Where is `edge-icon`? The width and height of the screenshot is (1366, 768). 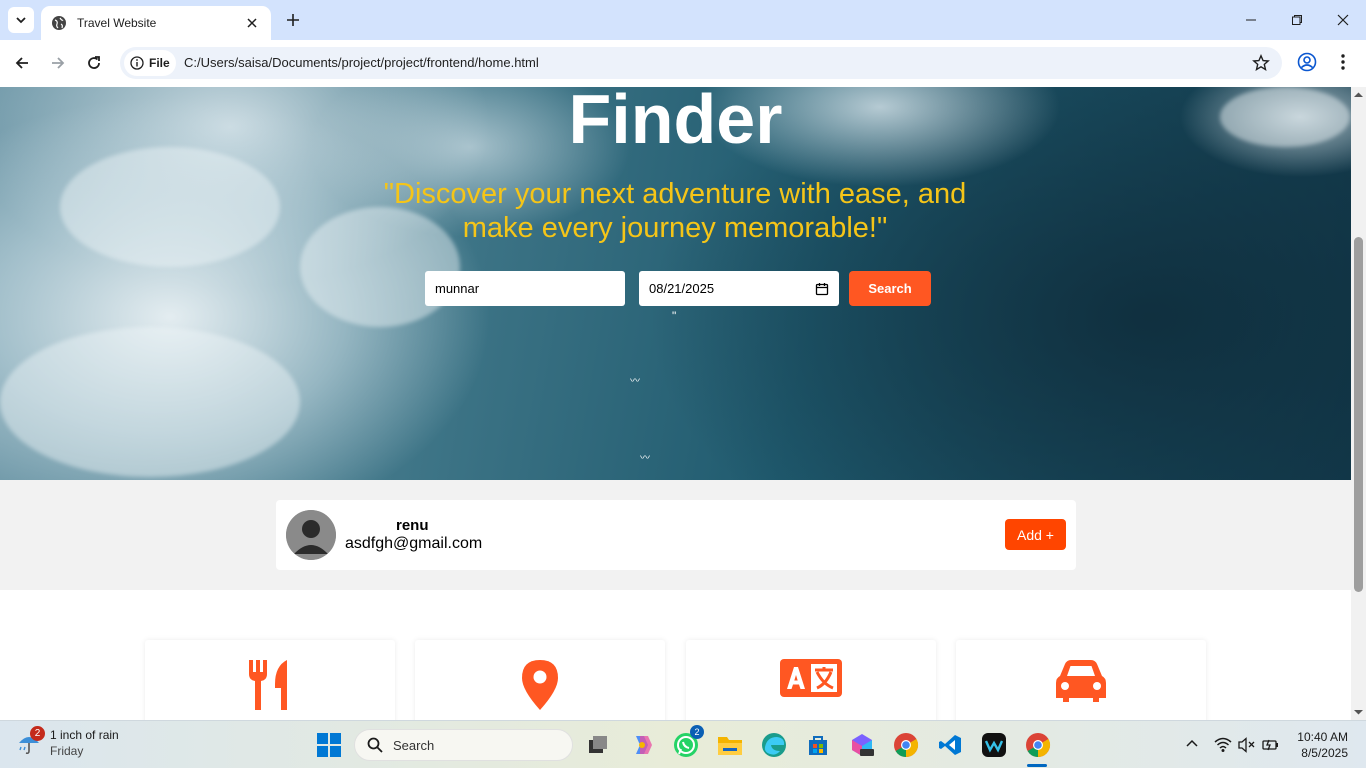
edge-icon is located at coordinates (774, 745).